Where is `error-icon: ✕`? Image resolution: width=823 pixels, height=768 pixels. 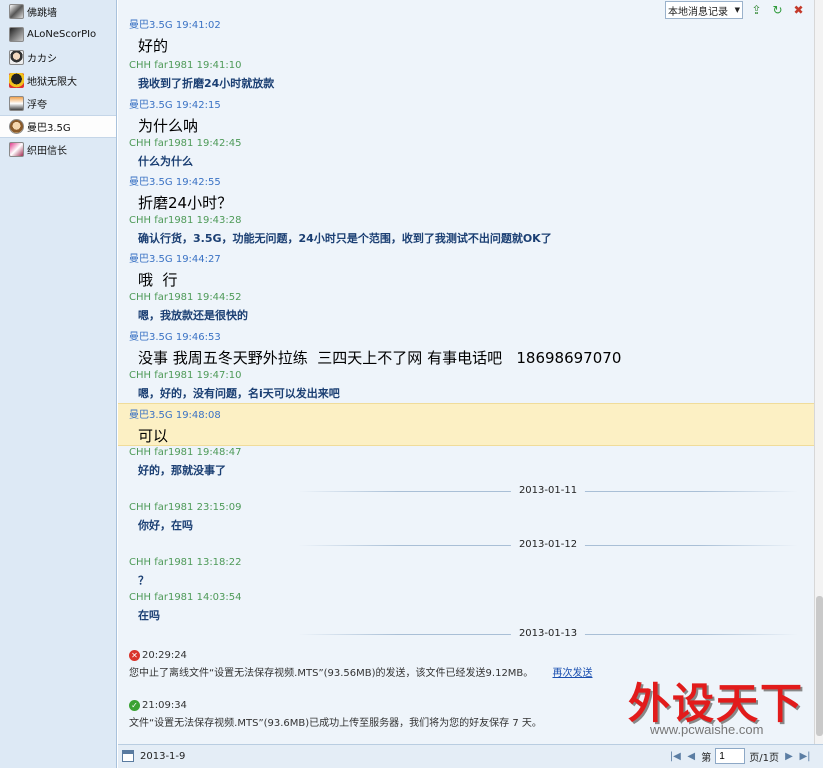 error-icon: ✕ is located at coordinates (134, 655).